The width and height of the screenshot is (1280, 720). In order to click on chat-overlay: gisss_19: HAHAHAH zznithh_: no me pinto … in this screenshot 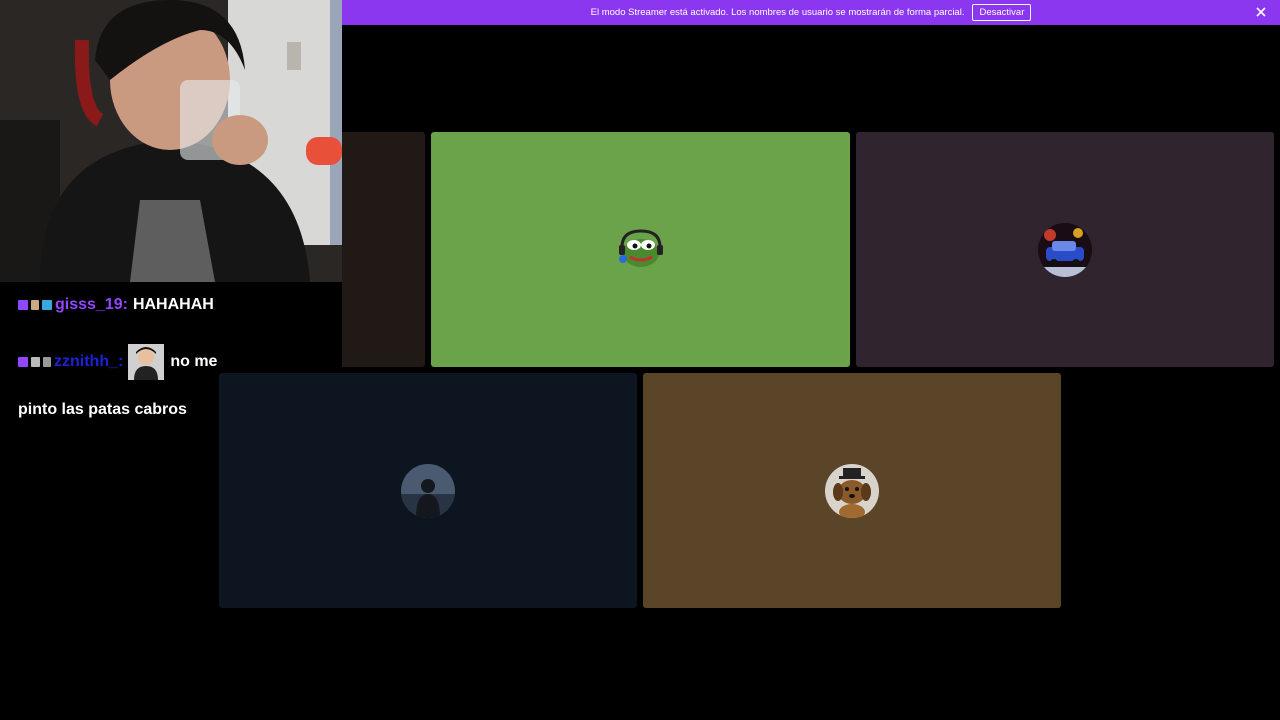, I will do `click(212, 351)`.